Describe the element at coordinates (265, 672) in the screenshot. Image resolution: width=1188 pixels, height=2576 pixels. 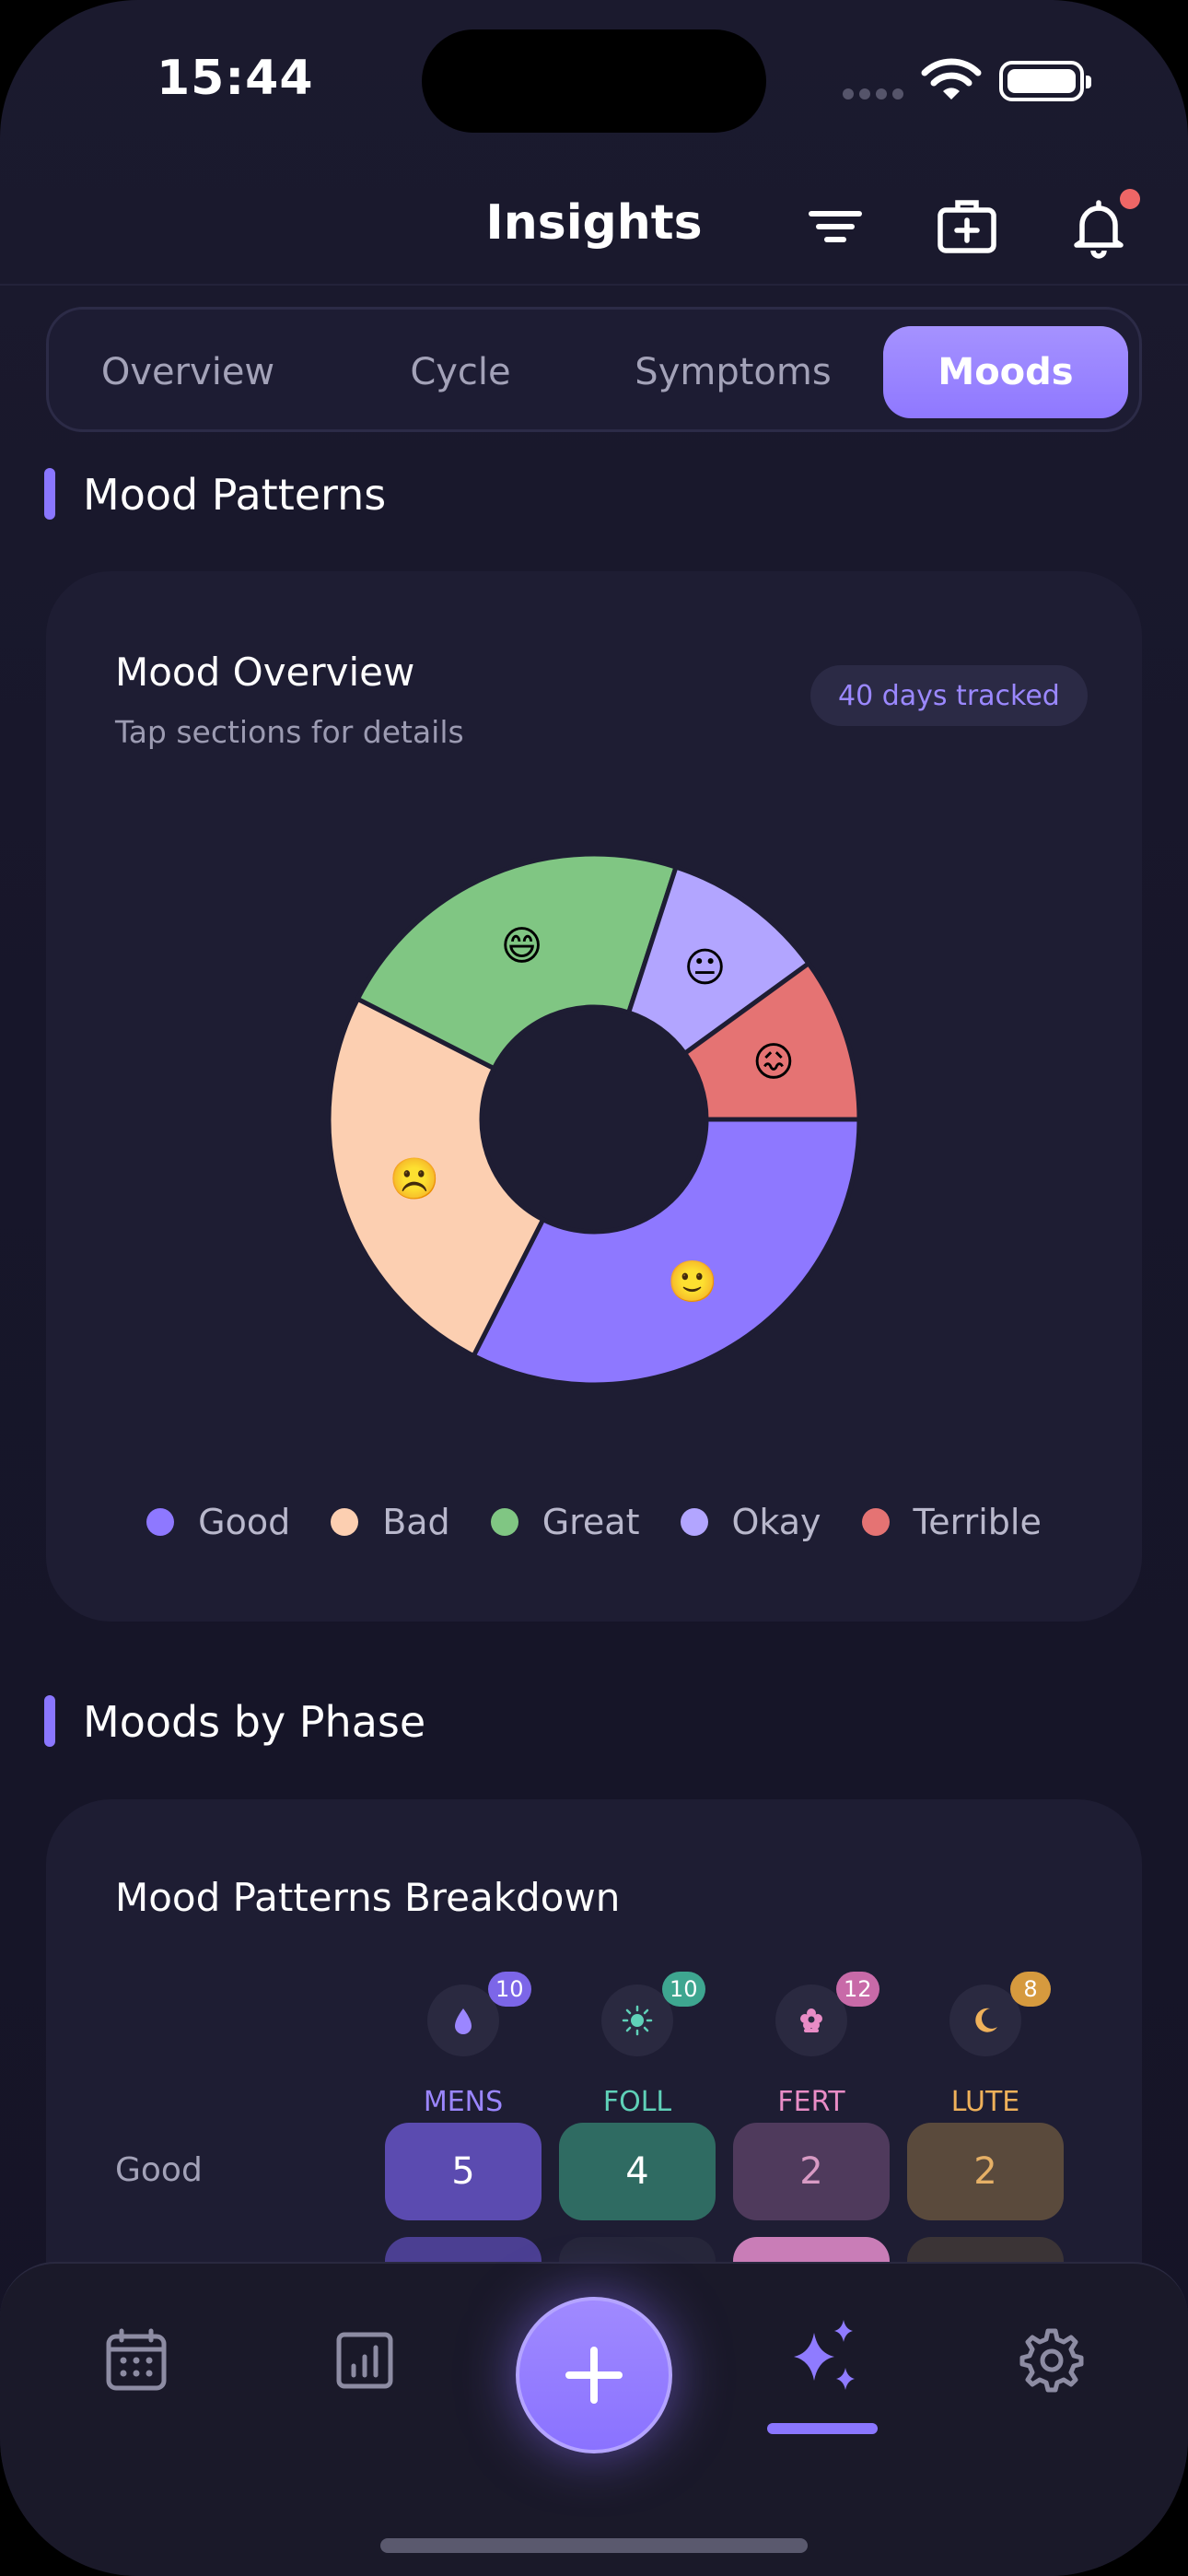
I see `card-title: Mood Overview` at that location.